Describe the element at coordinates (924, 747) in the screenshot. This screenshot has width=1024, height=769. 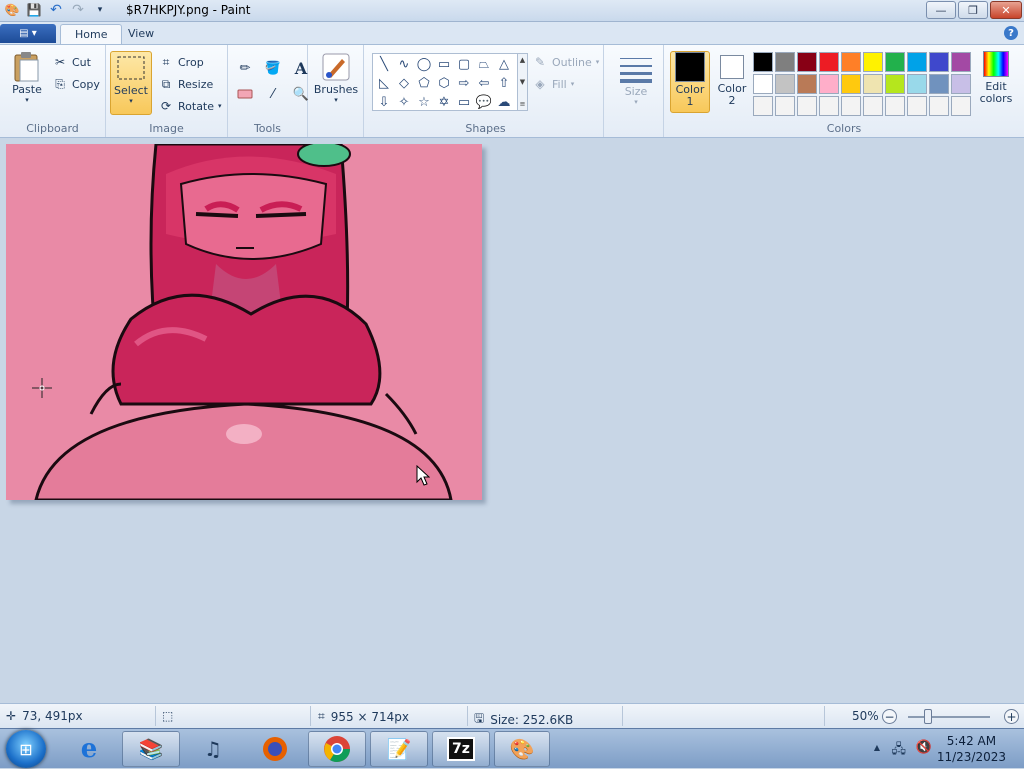
I see `volume-muted-icon: 🔇` at that location.